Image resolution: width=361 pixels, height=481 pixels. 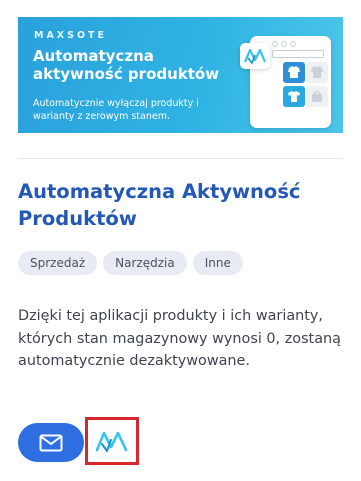 I want to click on window-dots-icon, so click(x=284, y=44).